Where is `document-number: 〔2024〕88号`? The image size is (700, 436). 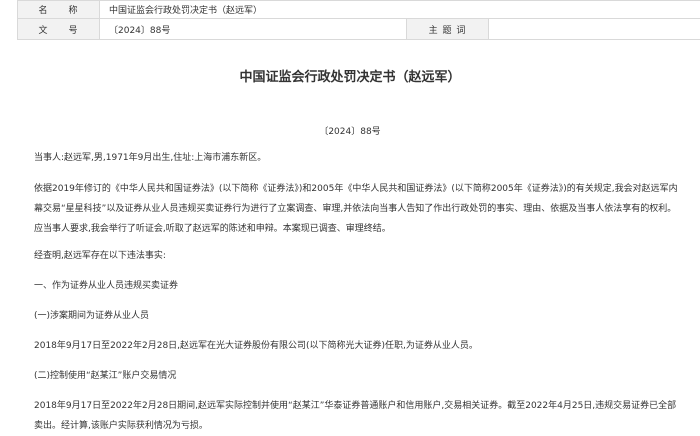
document-number: 〔2024〕88号 is located at coordinates (350, 130).